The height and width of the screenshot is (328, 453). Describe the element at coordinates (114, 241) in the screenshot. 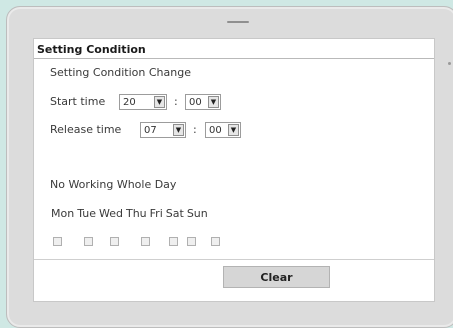

I see `day-checkbox-wed` at that location.